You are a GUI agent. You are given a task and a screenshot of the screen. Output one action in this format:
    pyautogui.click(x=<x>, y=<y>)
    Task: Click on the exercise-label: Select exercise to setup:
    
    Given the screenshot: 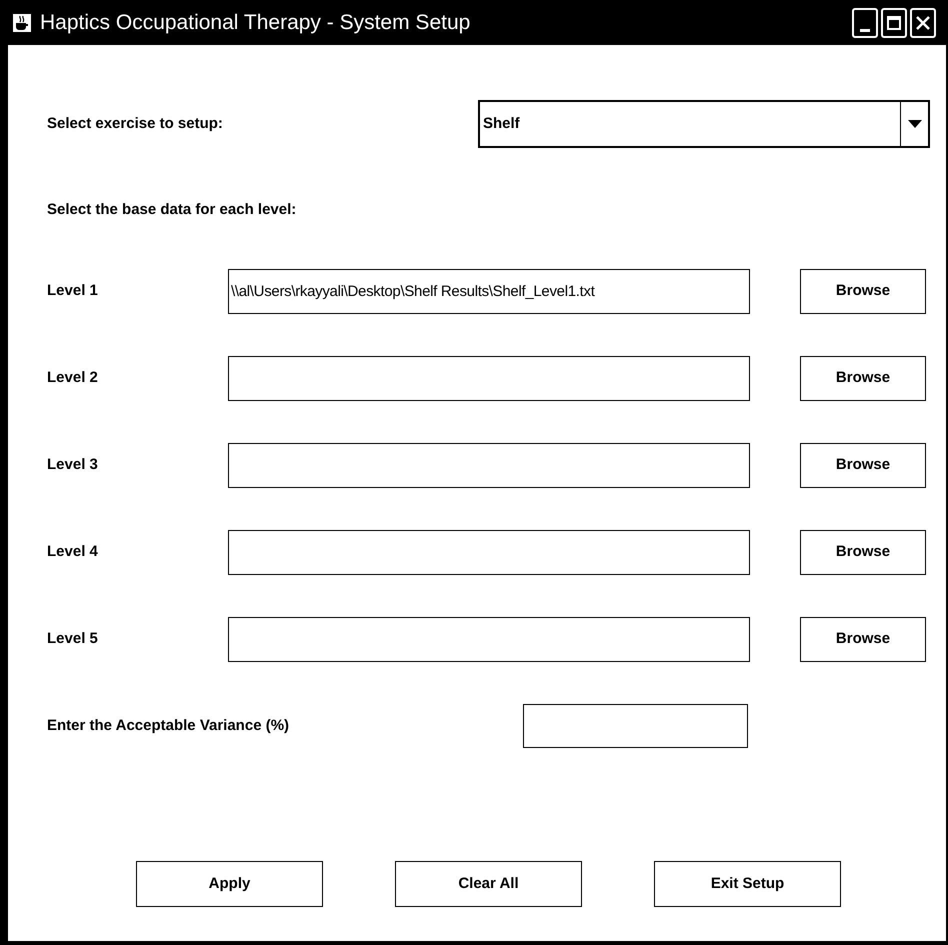 What is the action you would take?
    pyautogui.click(x=135, y=124)
    